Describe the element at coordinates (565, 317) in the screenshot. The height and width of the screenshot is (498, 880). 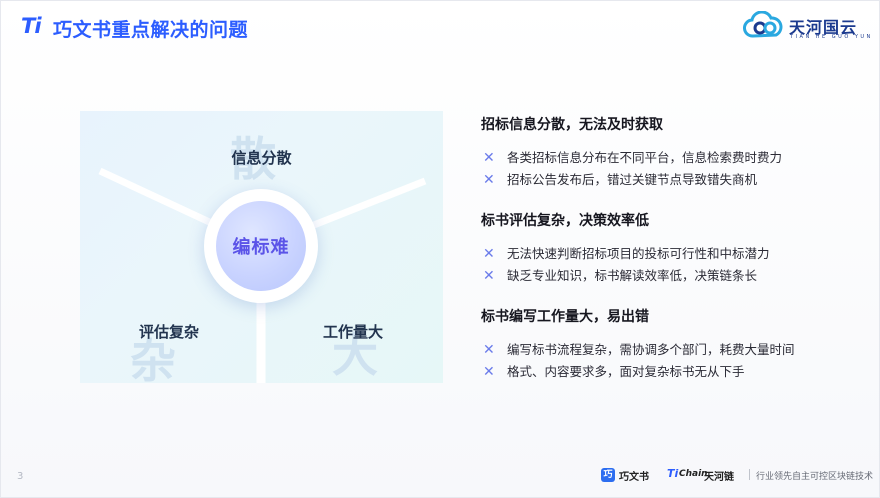
I see `section-title: 标书编写工作量大，易出错` at that location.